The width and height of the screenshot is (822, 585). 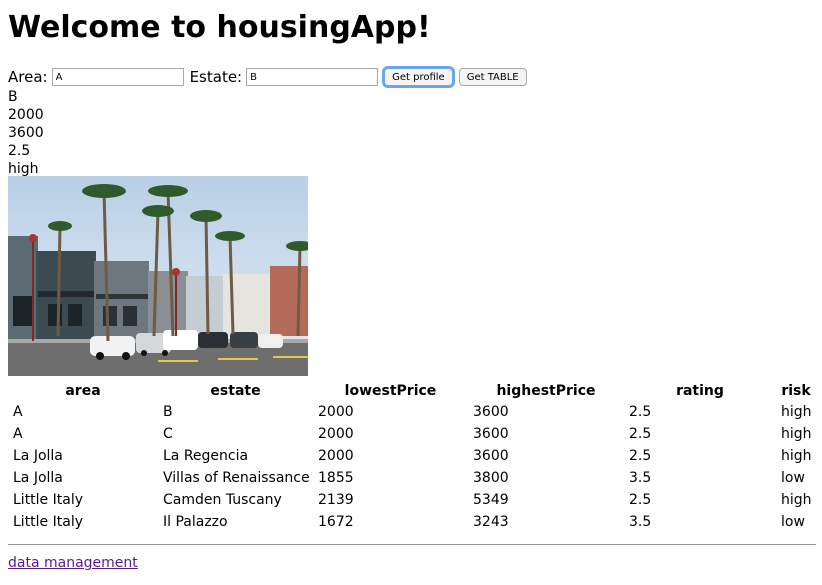 I want to click on table-row: La Jolla La Regencia 2000 3600 2.5 high, so click(x=412, y=456).